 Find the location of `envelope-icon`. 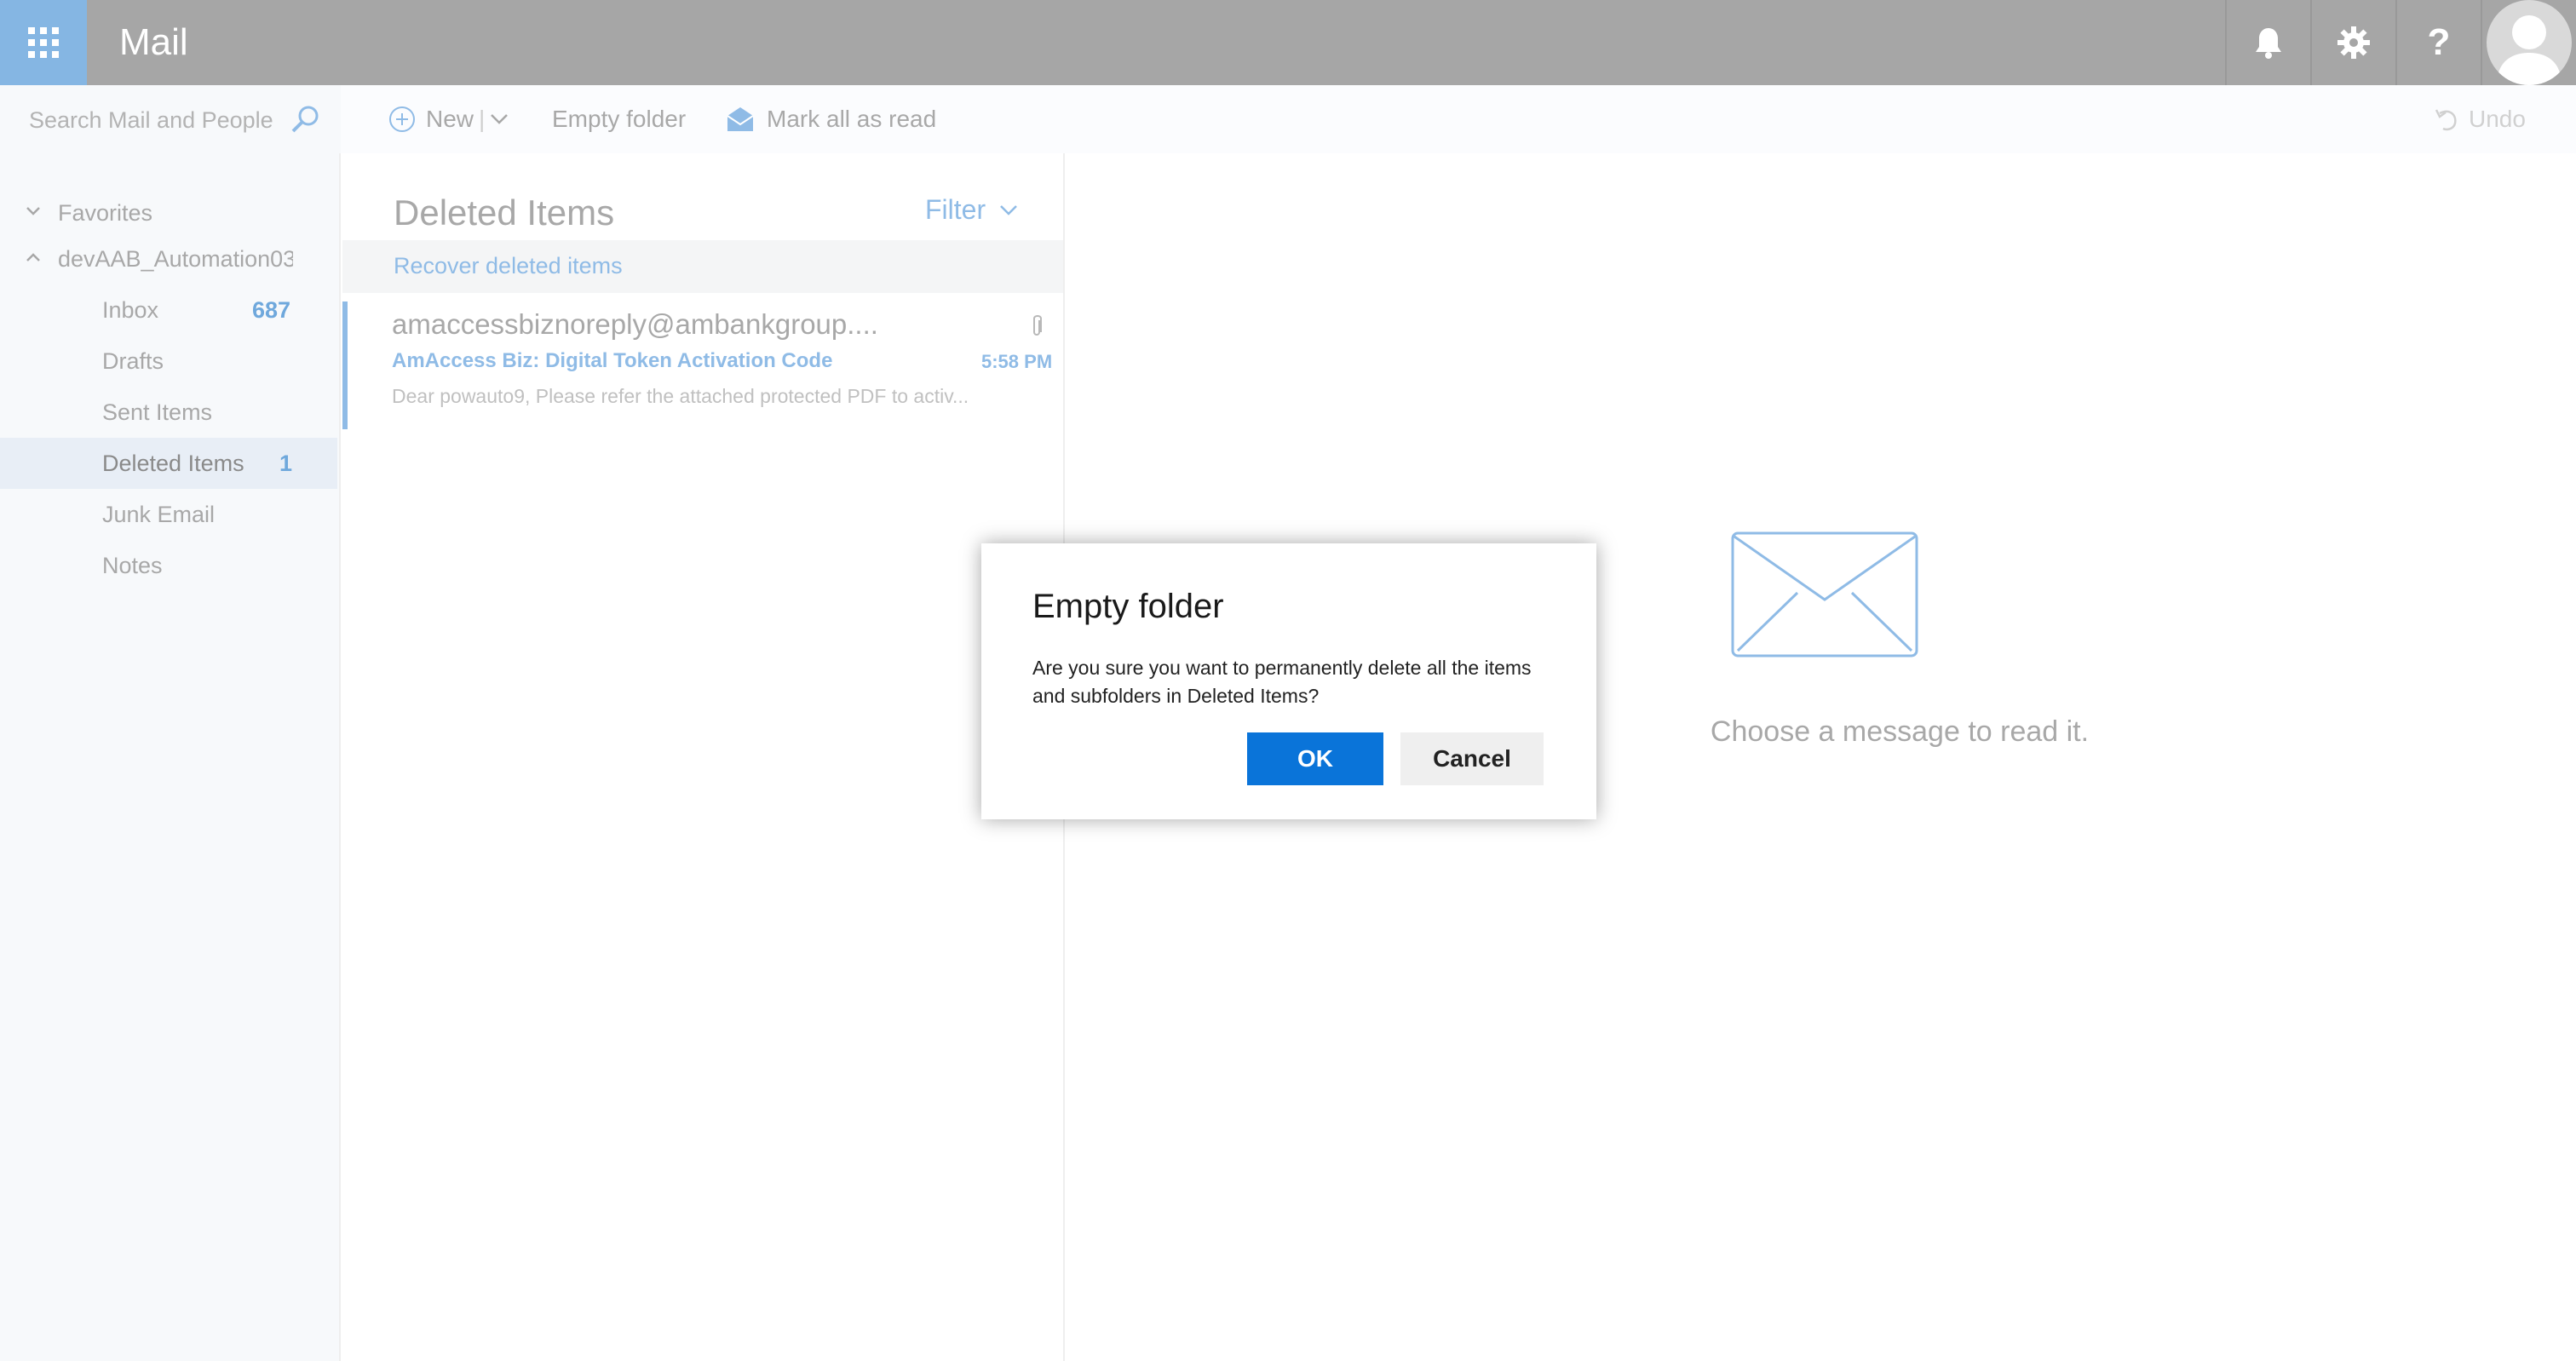

envelope-icon is located at coordinates (1824, 594).